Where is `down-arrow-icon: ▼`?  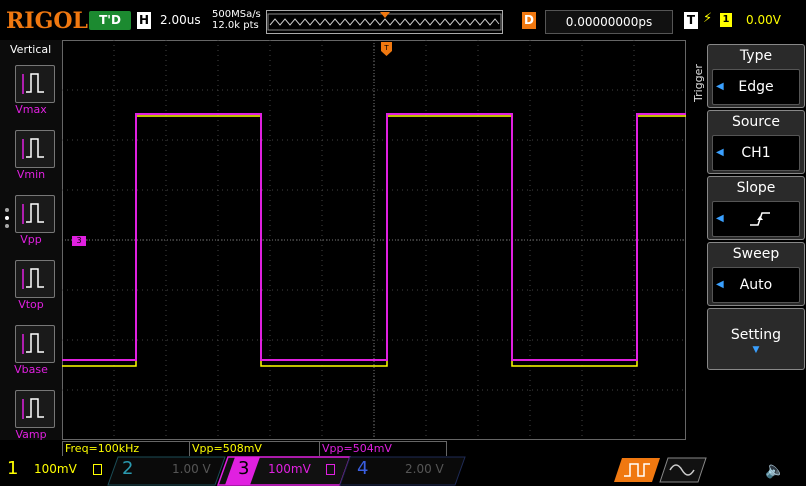
down-arrow-icon: ▼ is located at coordinates (756, 350).